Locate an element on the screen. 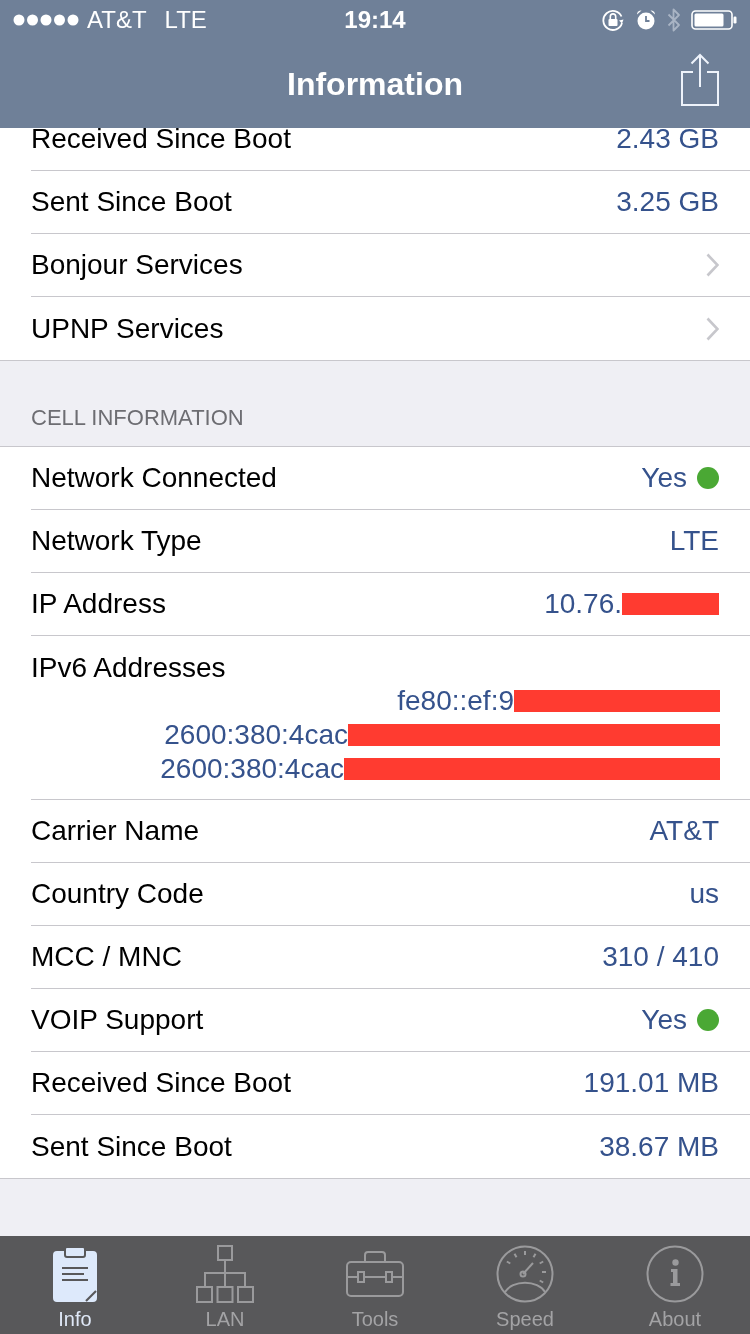 The width and height of the screenshot is (750, 1334). row-label: Carrier Name is located at coordinates (115, 831).